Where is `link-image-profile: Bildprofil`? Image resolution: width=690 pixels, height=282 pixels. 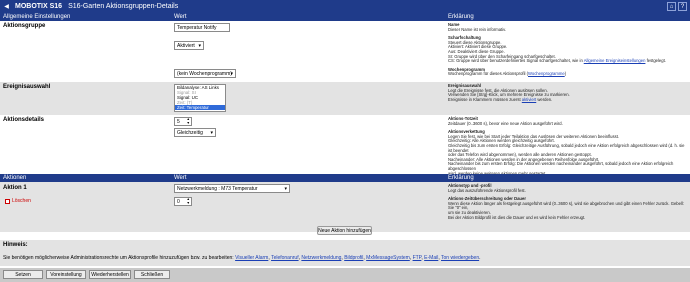
link-image-profile: Bildprofil is located at coordinates (353, 258).